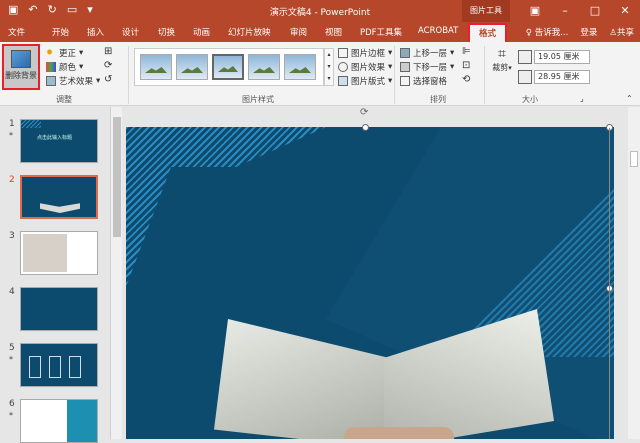 This screenshot has width=640, height=443. I want to click on picture-layout-button: 图片版式 ▾, so click(365, 81).